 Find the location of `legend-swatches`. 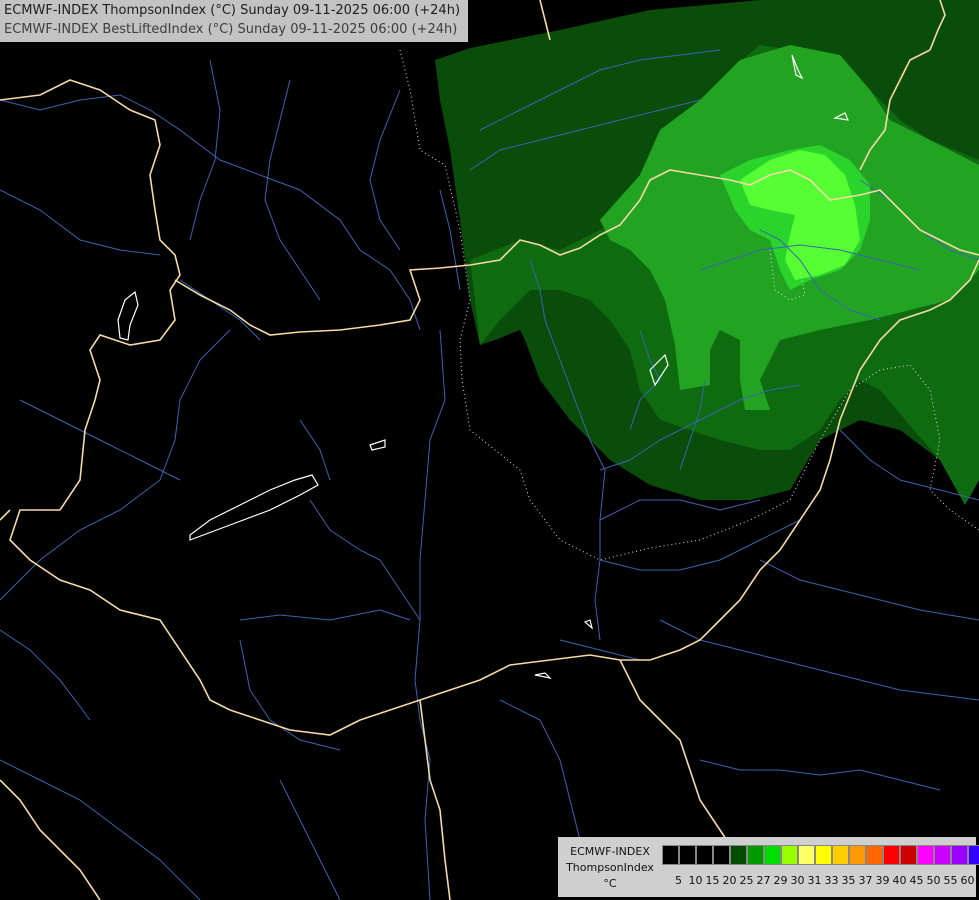

legend-swatches is located at coordinates (820, 855).